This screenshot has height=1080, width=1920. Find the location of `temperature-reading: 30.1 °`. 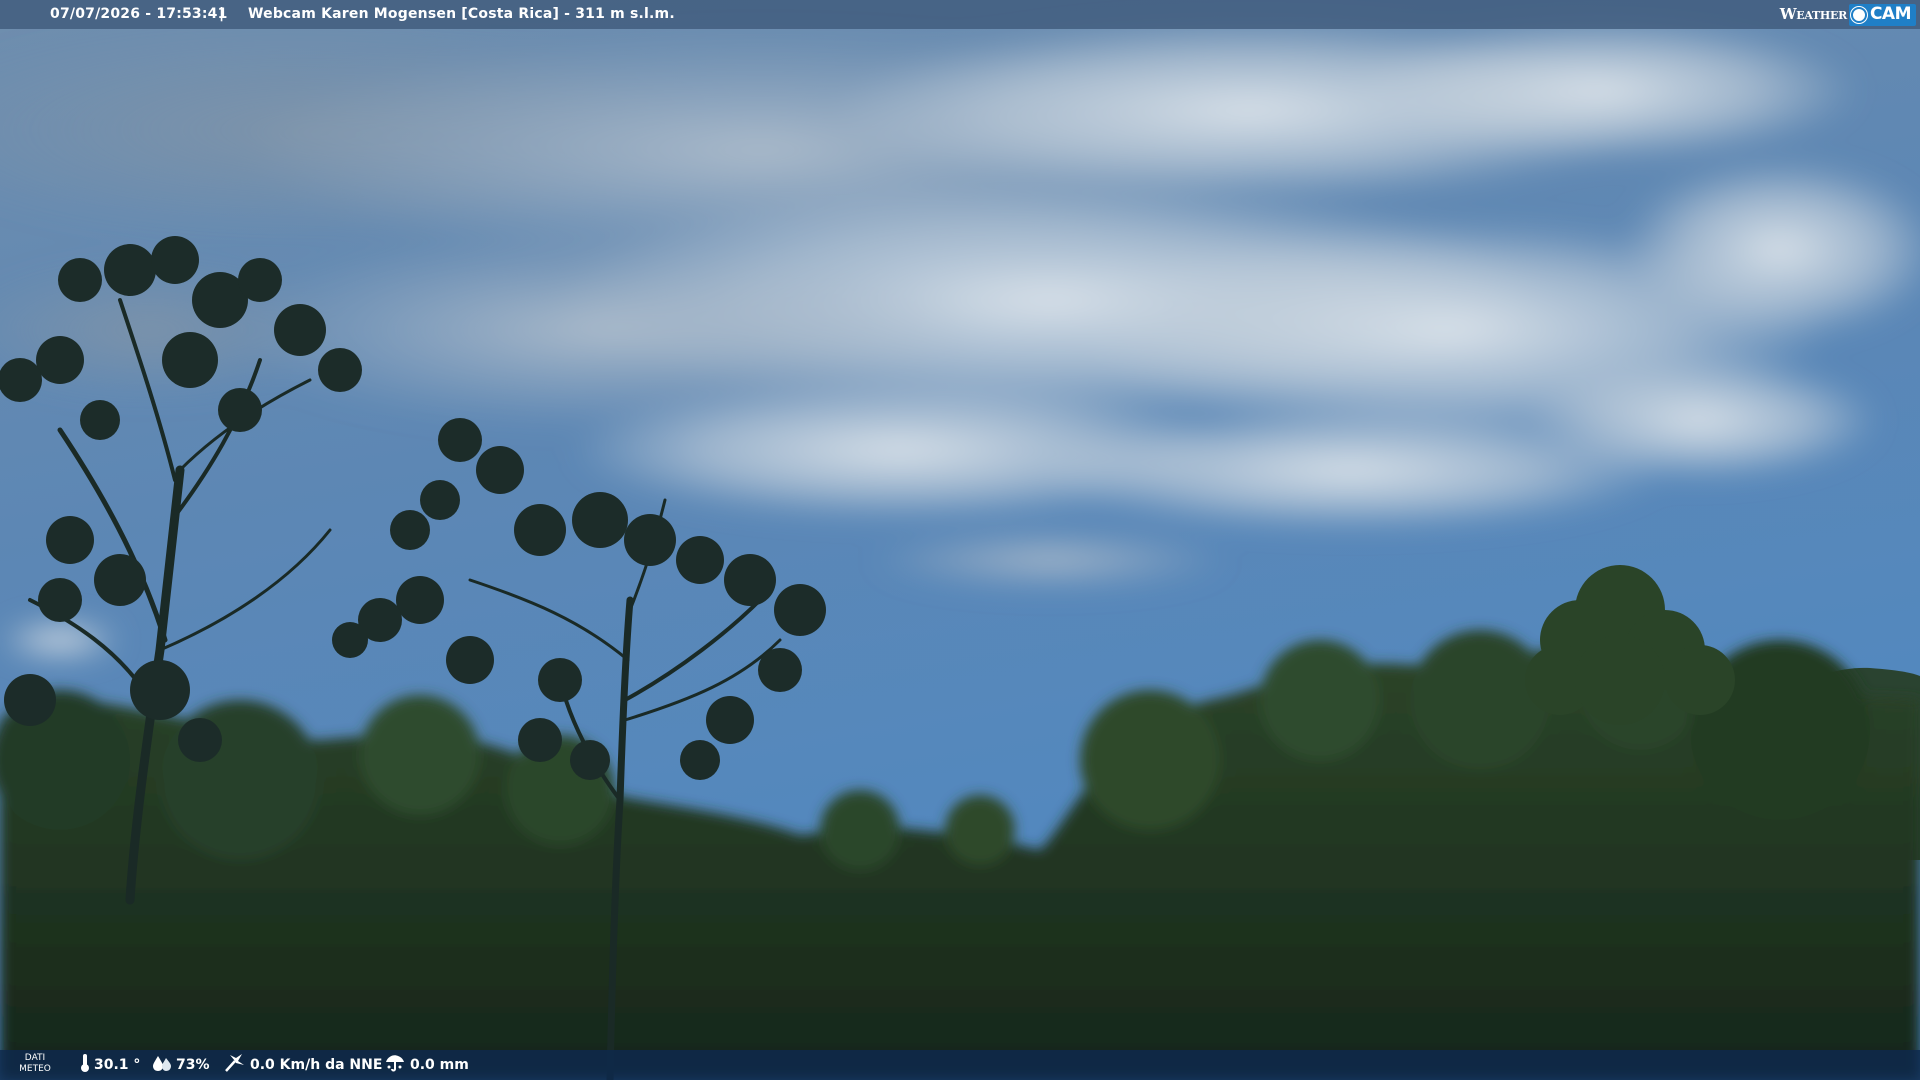

temperature-reading: 30.1 ° is located at coordinates (110, 1065).